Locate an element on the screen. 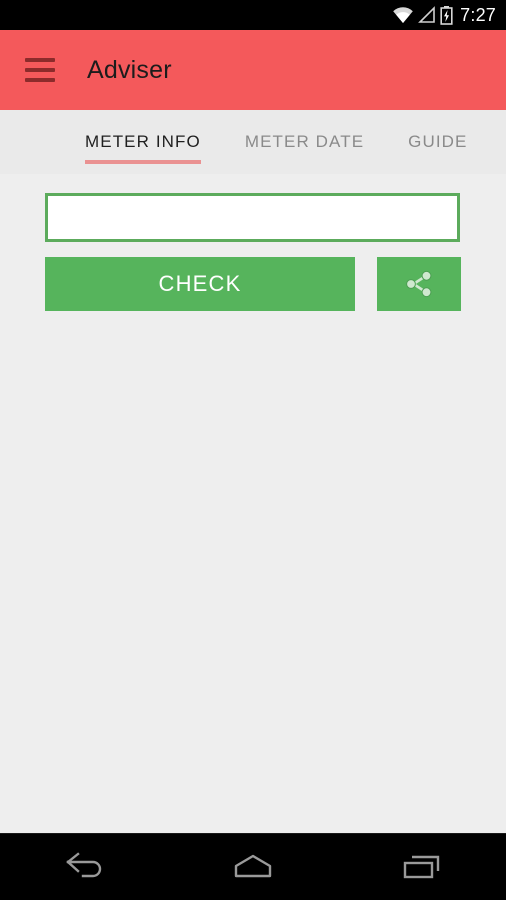  tab-label: METER INFO is located at coordinates (143, 141).